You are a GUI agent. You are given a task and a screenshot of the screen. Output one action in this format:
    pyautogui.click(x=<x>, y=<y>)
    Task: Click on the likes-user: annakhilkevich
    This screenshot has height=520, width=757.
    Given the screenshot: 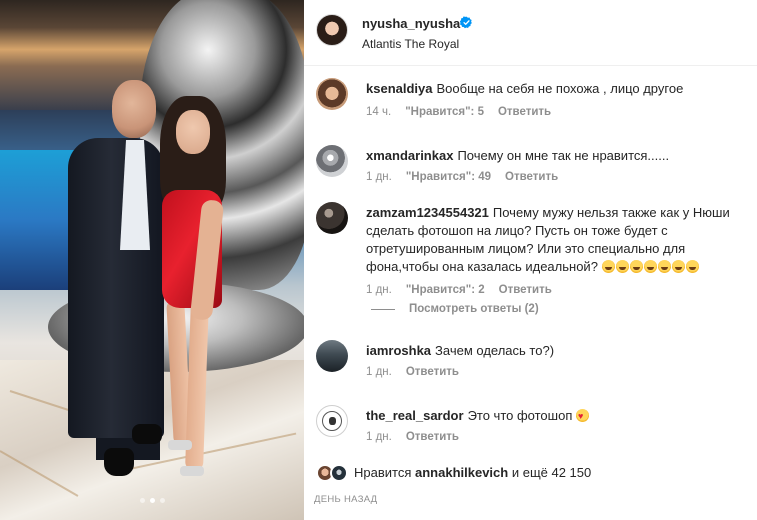 What is the action you would take?
    pyautogui.click(x=461, y=472)
    